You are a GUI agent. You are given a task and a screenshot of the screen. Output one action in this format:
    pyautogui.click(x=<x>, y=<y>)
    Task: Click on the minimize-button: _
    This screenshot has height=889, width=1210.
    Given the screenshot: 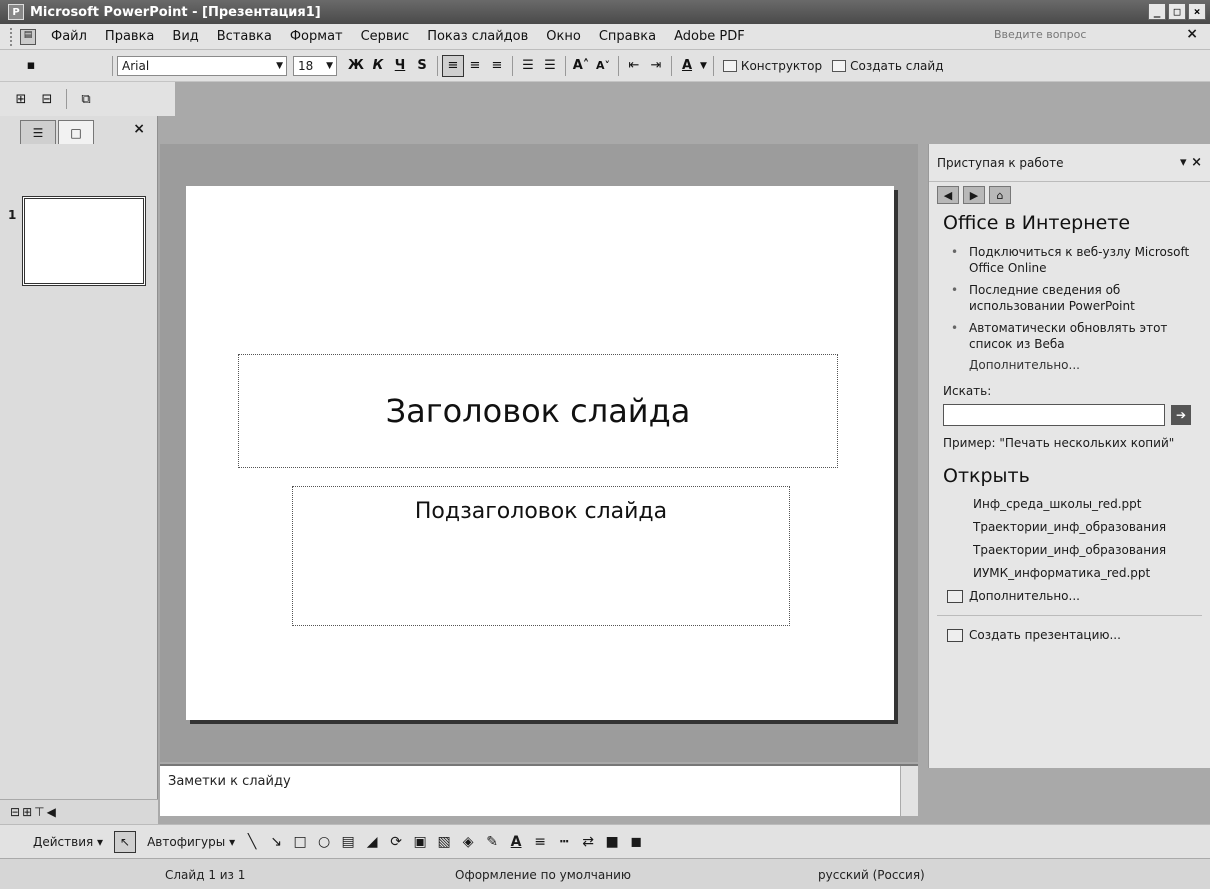 What is the action you would take?
    pyautogui.click(x=1157, y=11)
    